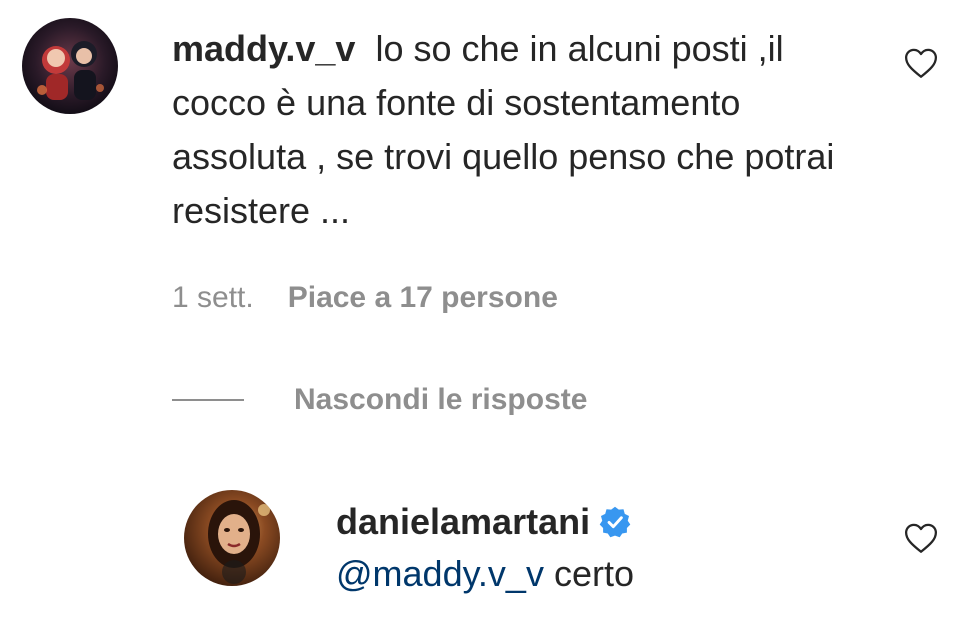 This screenshot has width=966, height=632. I want to click on comment-username: maddy.v_v, so click(263, 48).